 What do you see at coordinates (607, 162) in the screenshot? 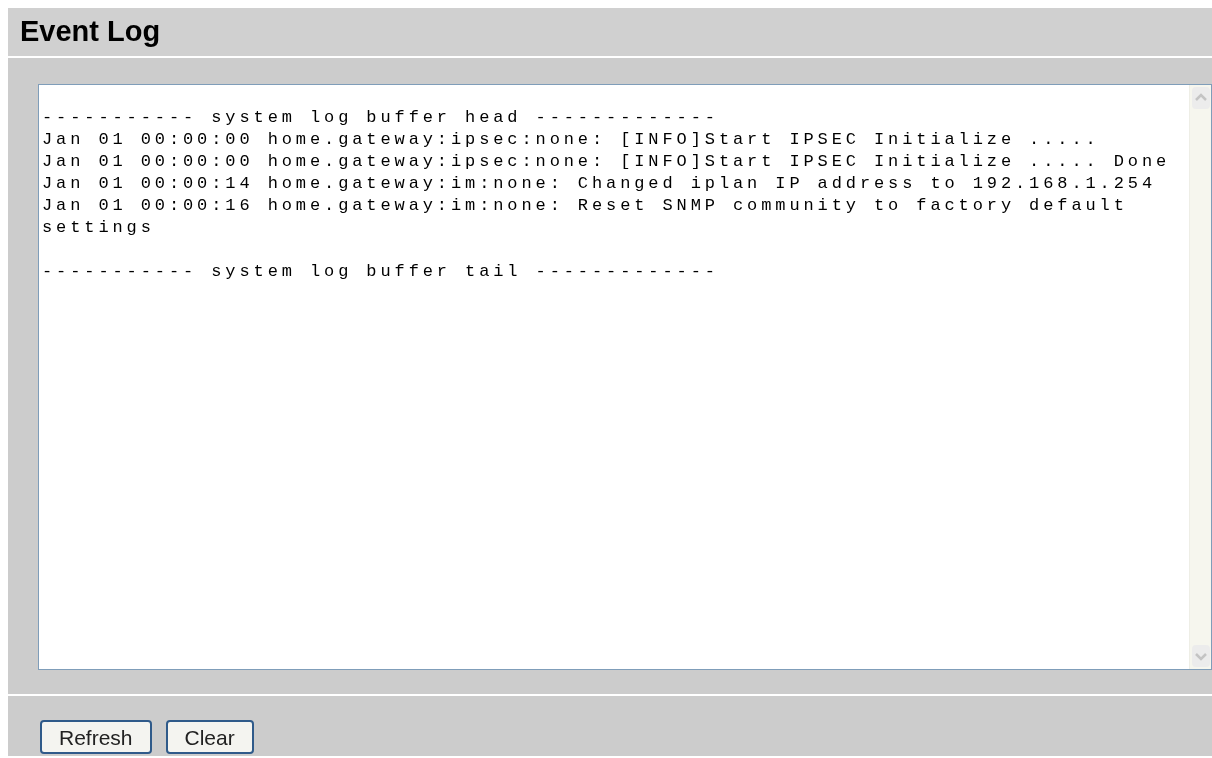
I see `log-line: Jan 01 00:00:00 home.gateway:ipsec:none: [INFO]Start IPSEC Initialize ..... Done` at bounding box center [607, 162].